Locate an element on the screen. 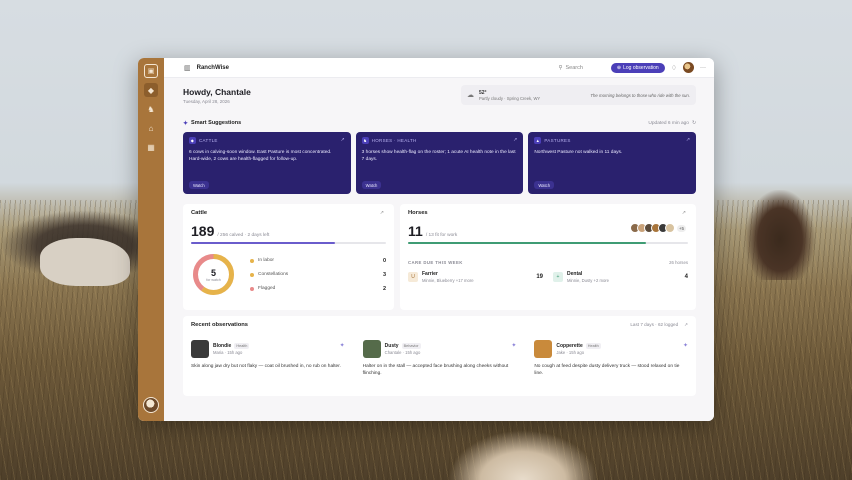 The image size is (852, 480). cattle-icon: ◆ is located at coordinates (192, 140).